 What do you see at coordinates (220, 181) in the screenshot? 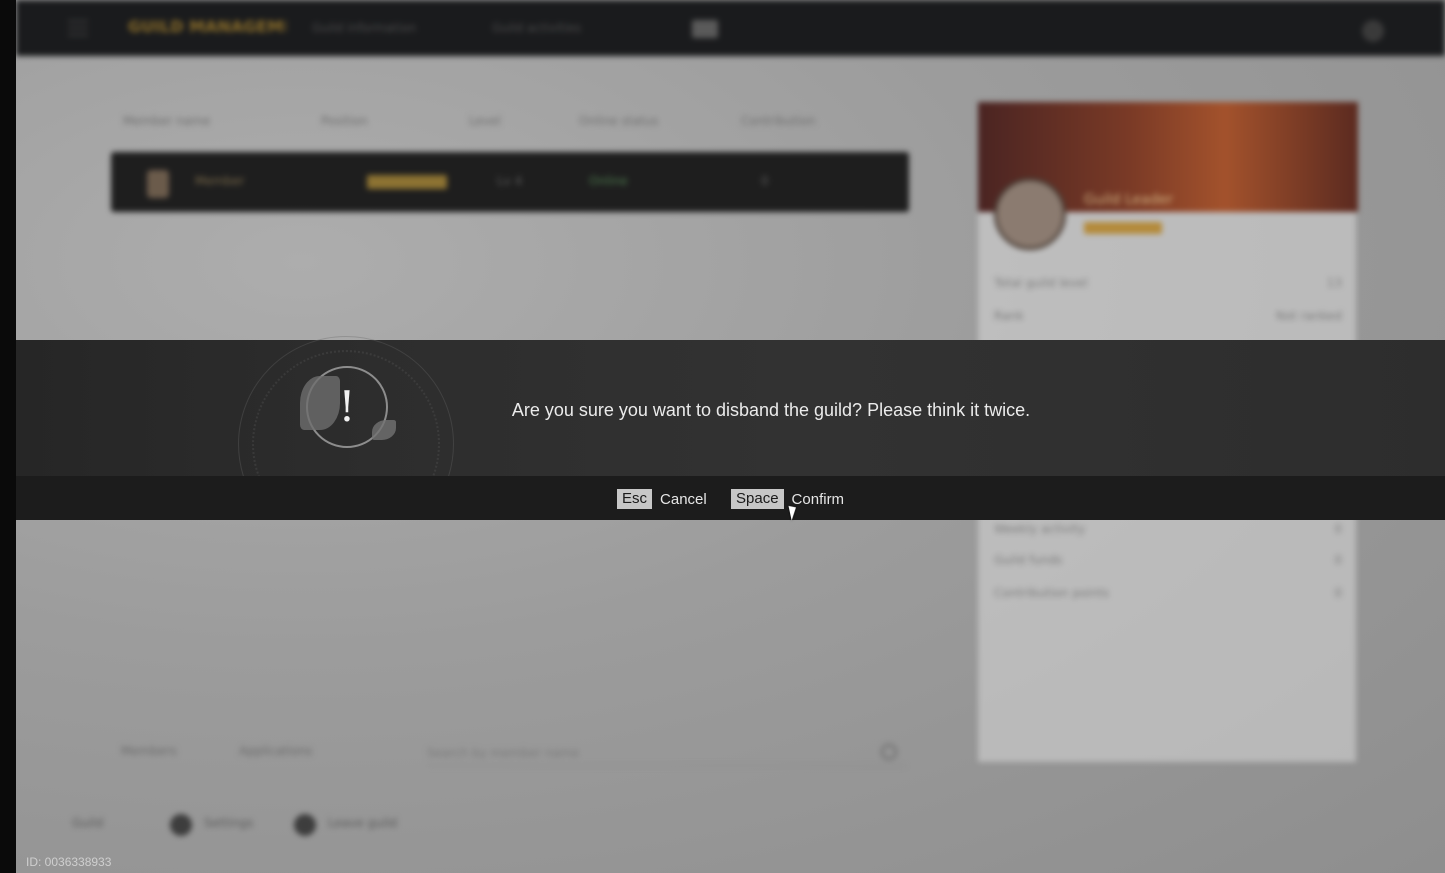
I see `member-name: Member` at bounding box center [220, 181].